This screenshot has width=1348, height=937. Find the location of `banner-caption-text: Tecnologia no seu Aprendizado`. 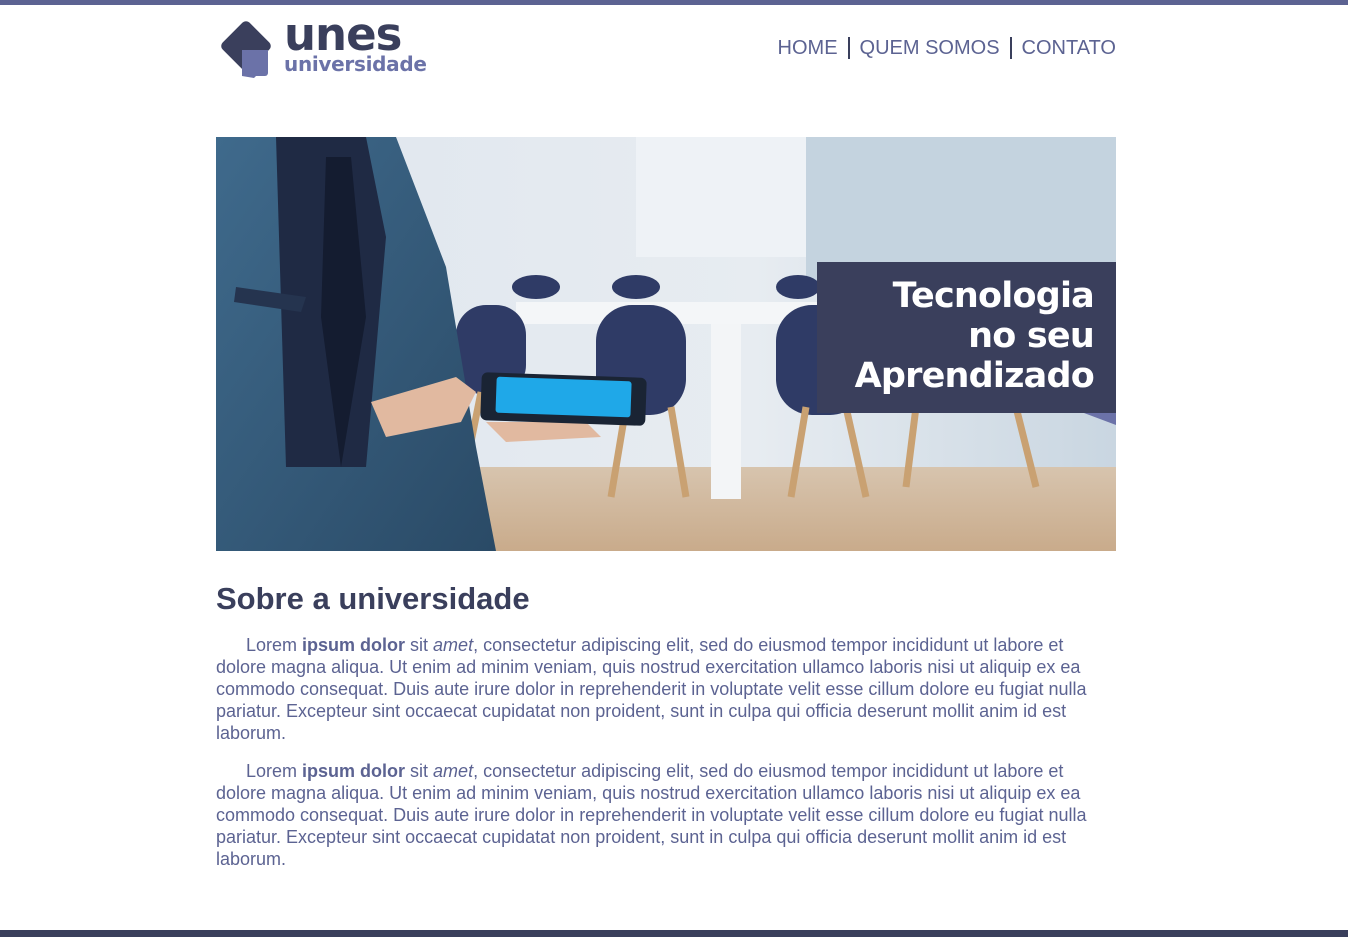

banner-caption-text: Tecnologia no seu Aprendizado is located at coordinates (974, 336).